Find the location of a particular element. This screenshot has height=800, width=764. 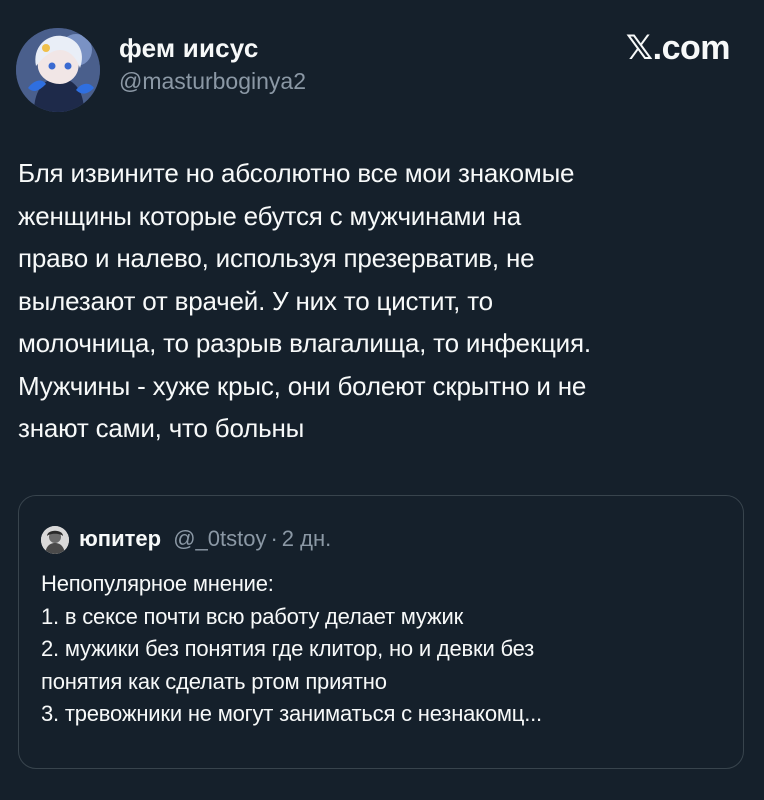

quote-timestamp: 2 дн. is located at coordinates (306, 538).